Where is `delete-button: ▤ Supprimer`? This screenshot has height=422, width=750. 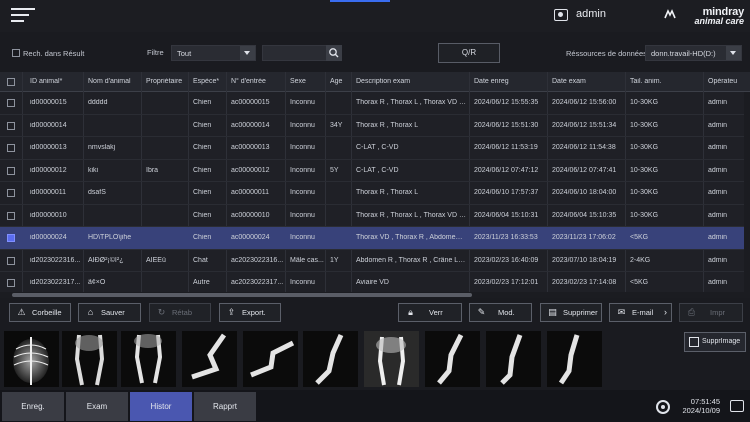 delete-button: ▤ Supprimer is located at coordinates (571, 312).